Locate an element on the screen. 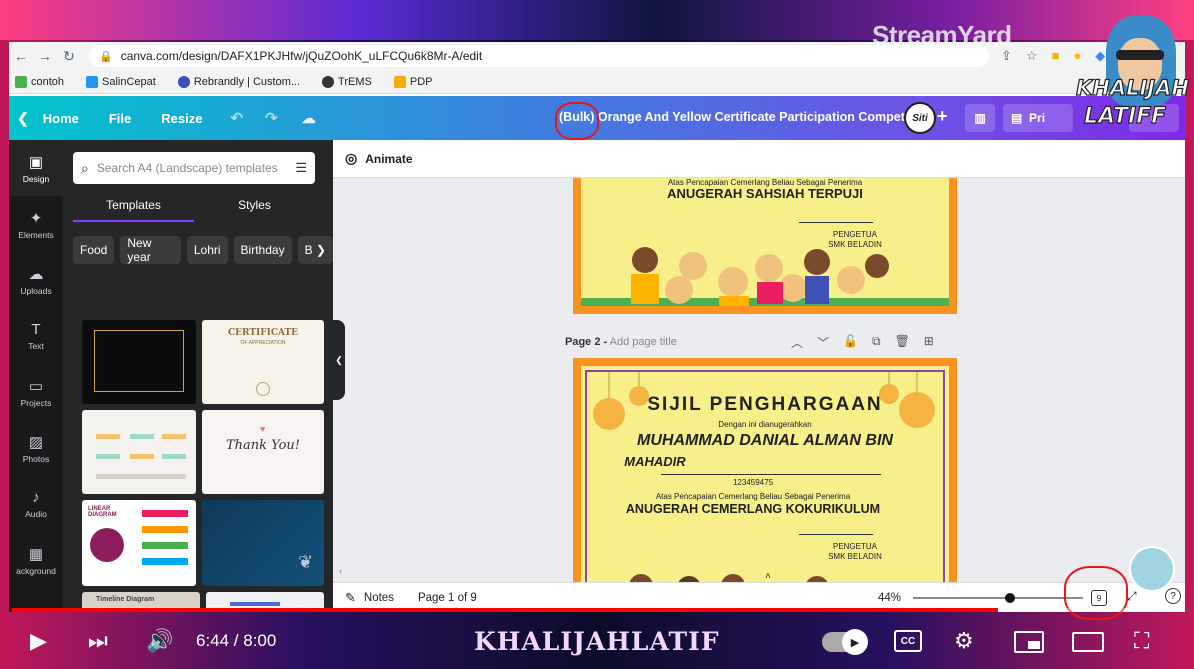  settings-gear-icon: ⚙ is located at coordinates (964, 641).